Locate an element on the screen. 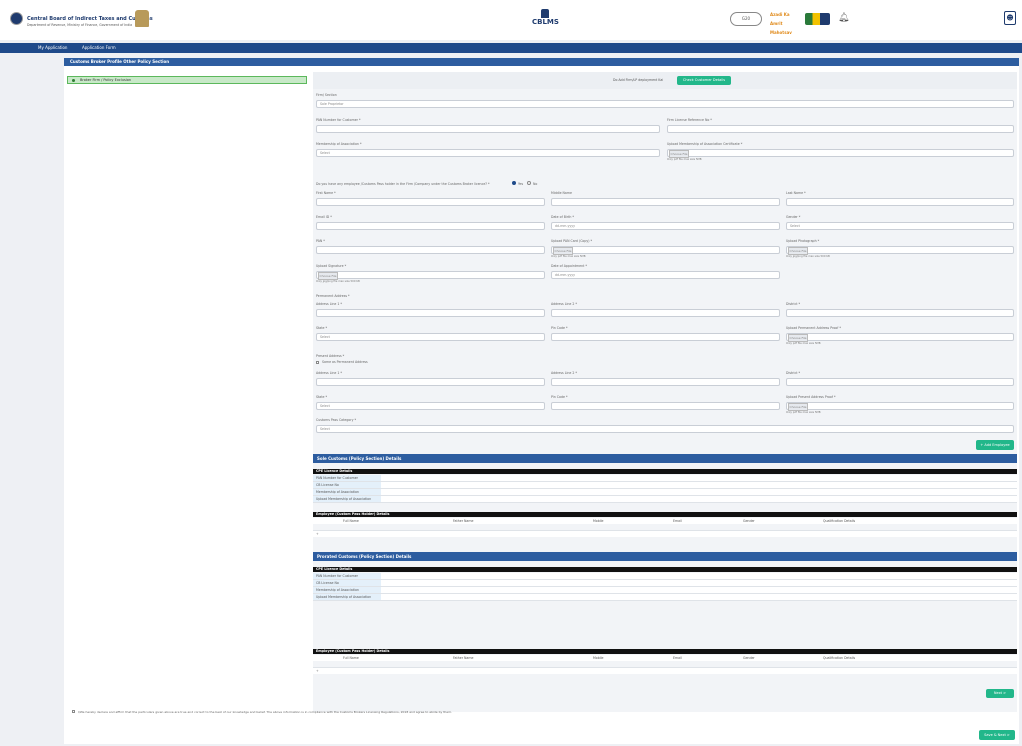  first-name-input is located at coordinates (430, 202).